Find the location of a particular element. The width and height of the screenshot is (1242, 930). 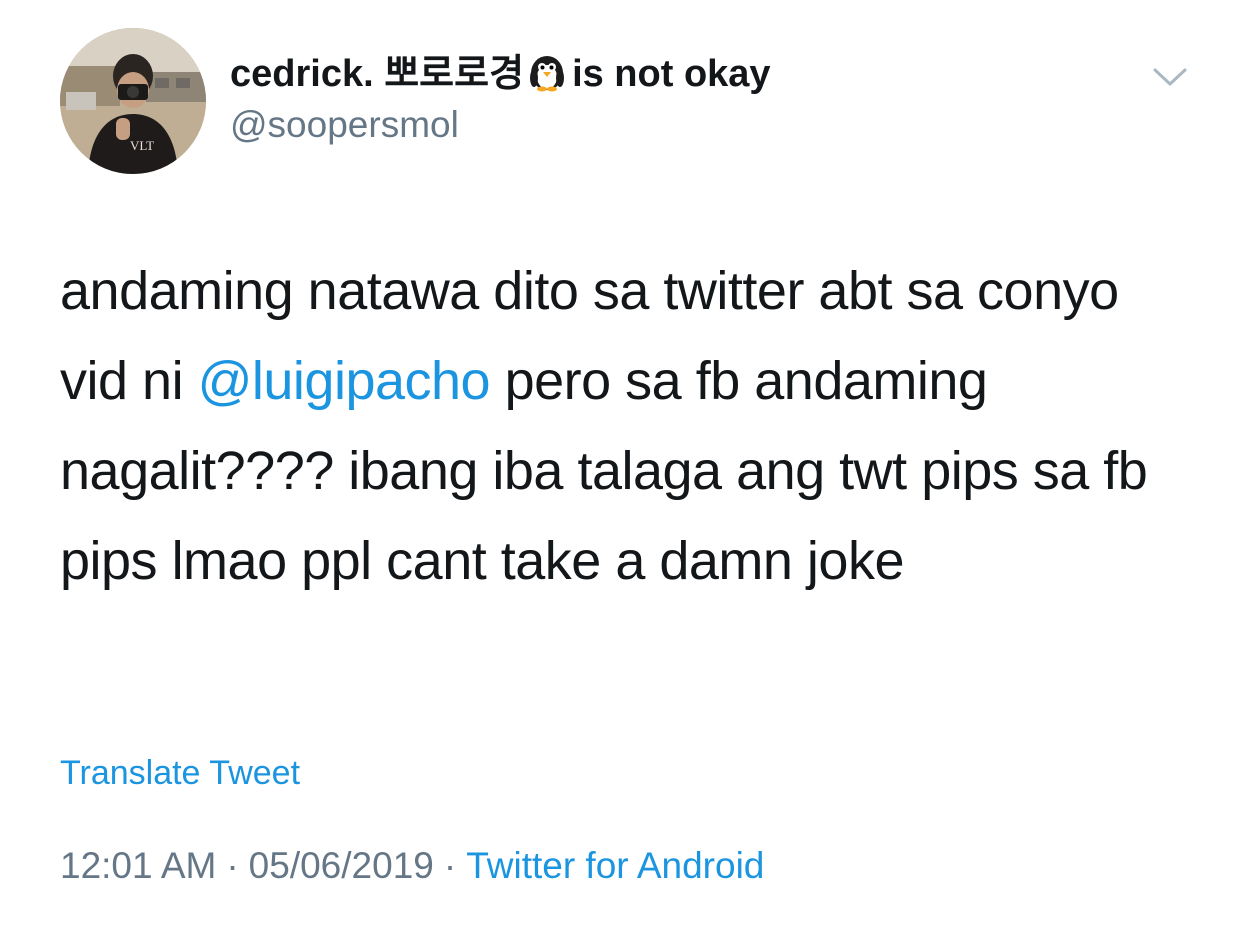

mention-link: @luigipacho is located at coordinates (344, 381).